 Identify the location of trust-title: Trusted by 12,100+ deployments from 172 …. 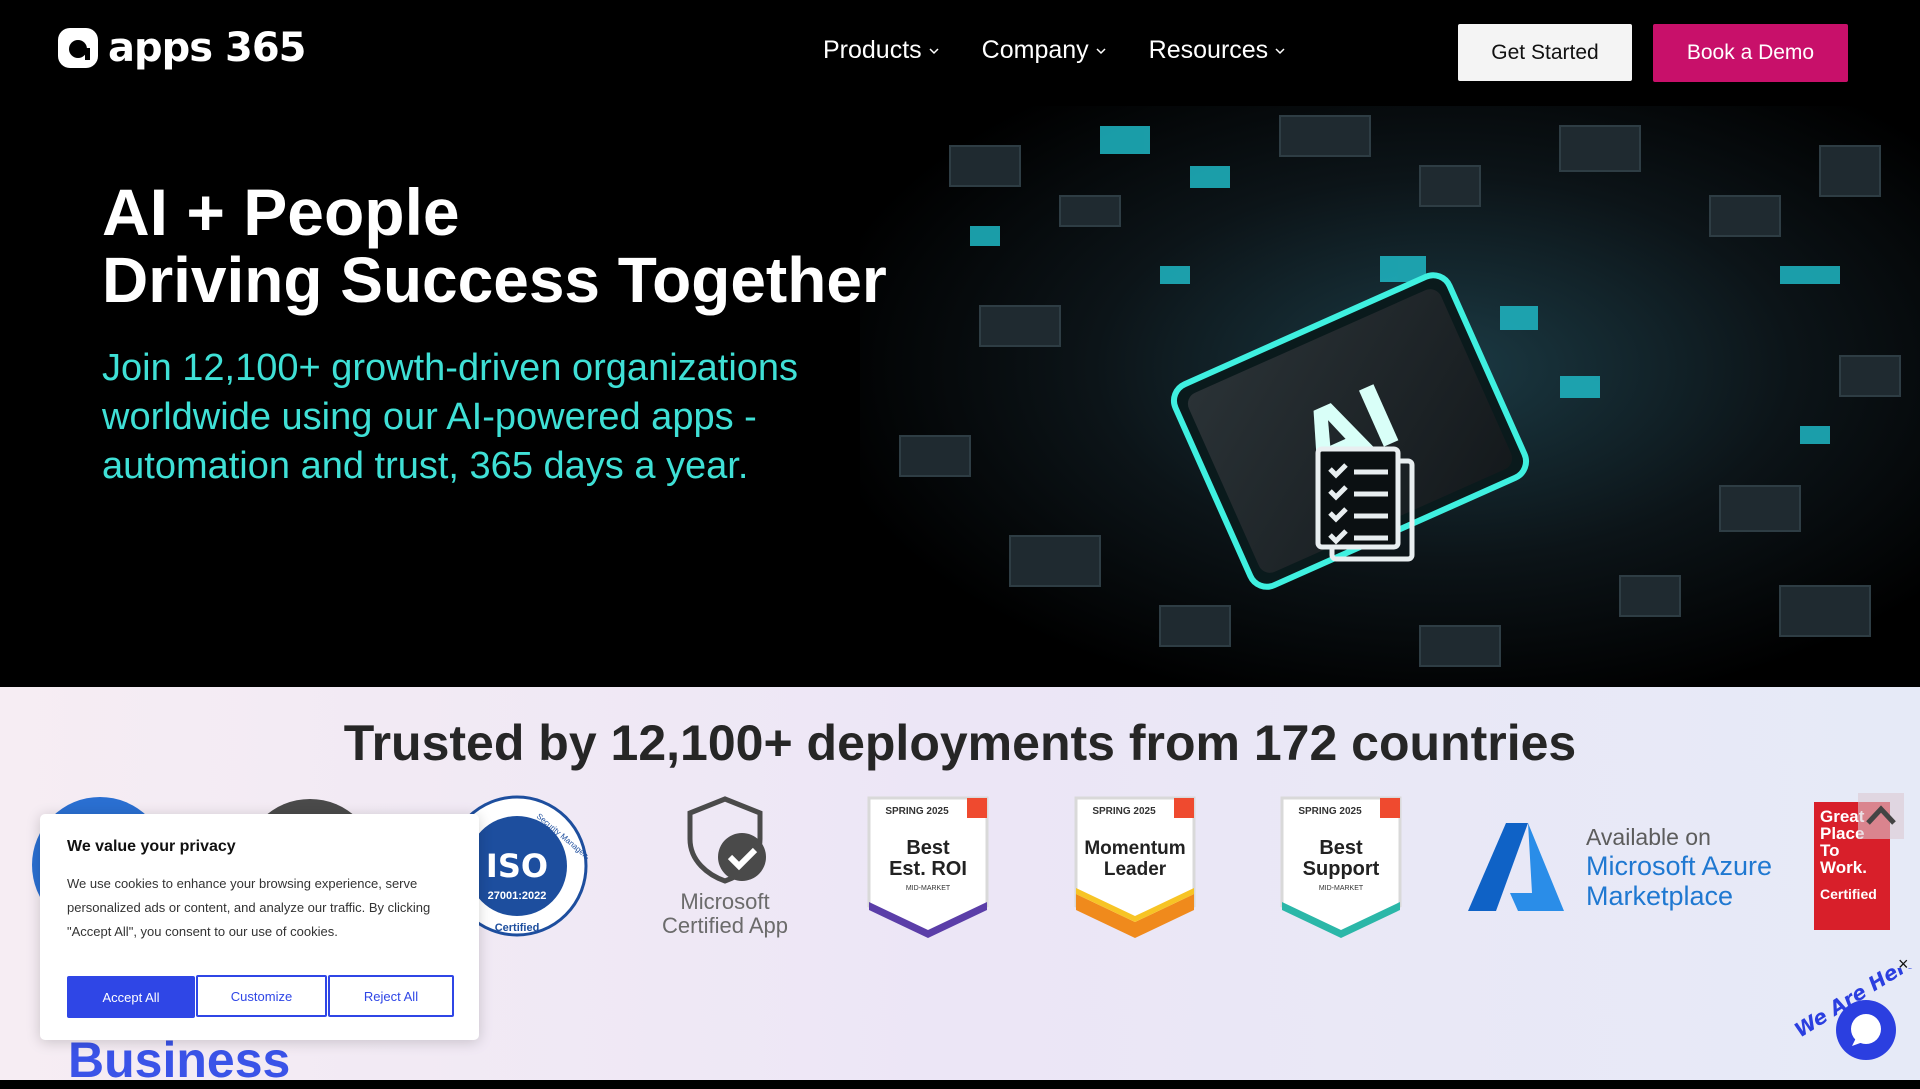
(960, 743).